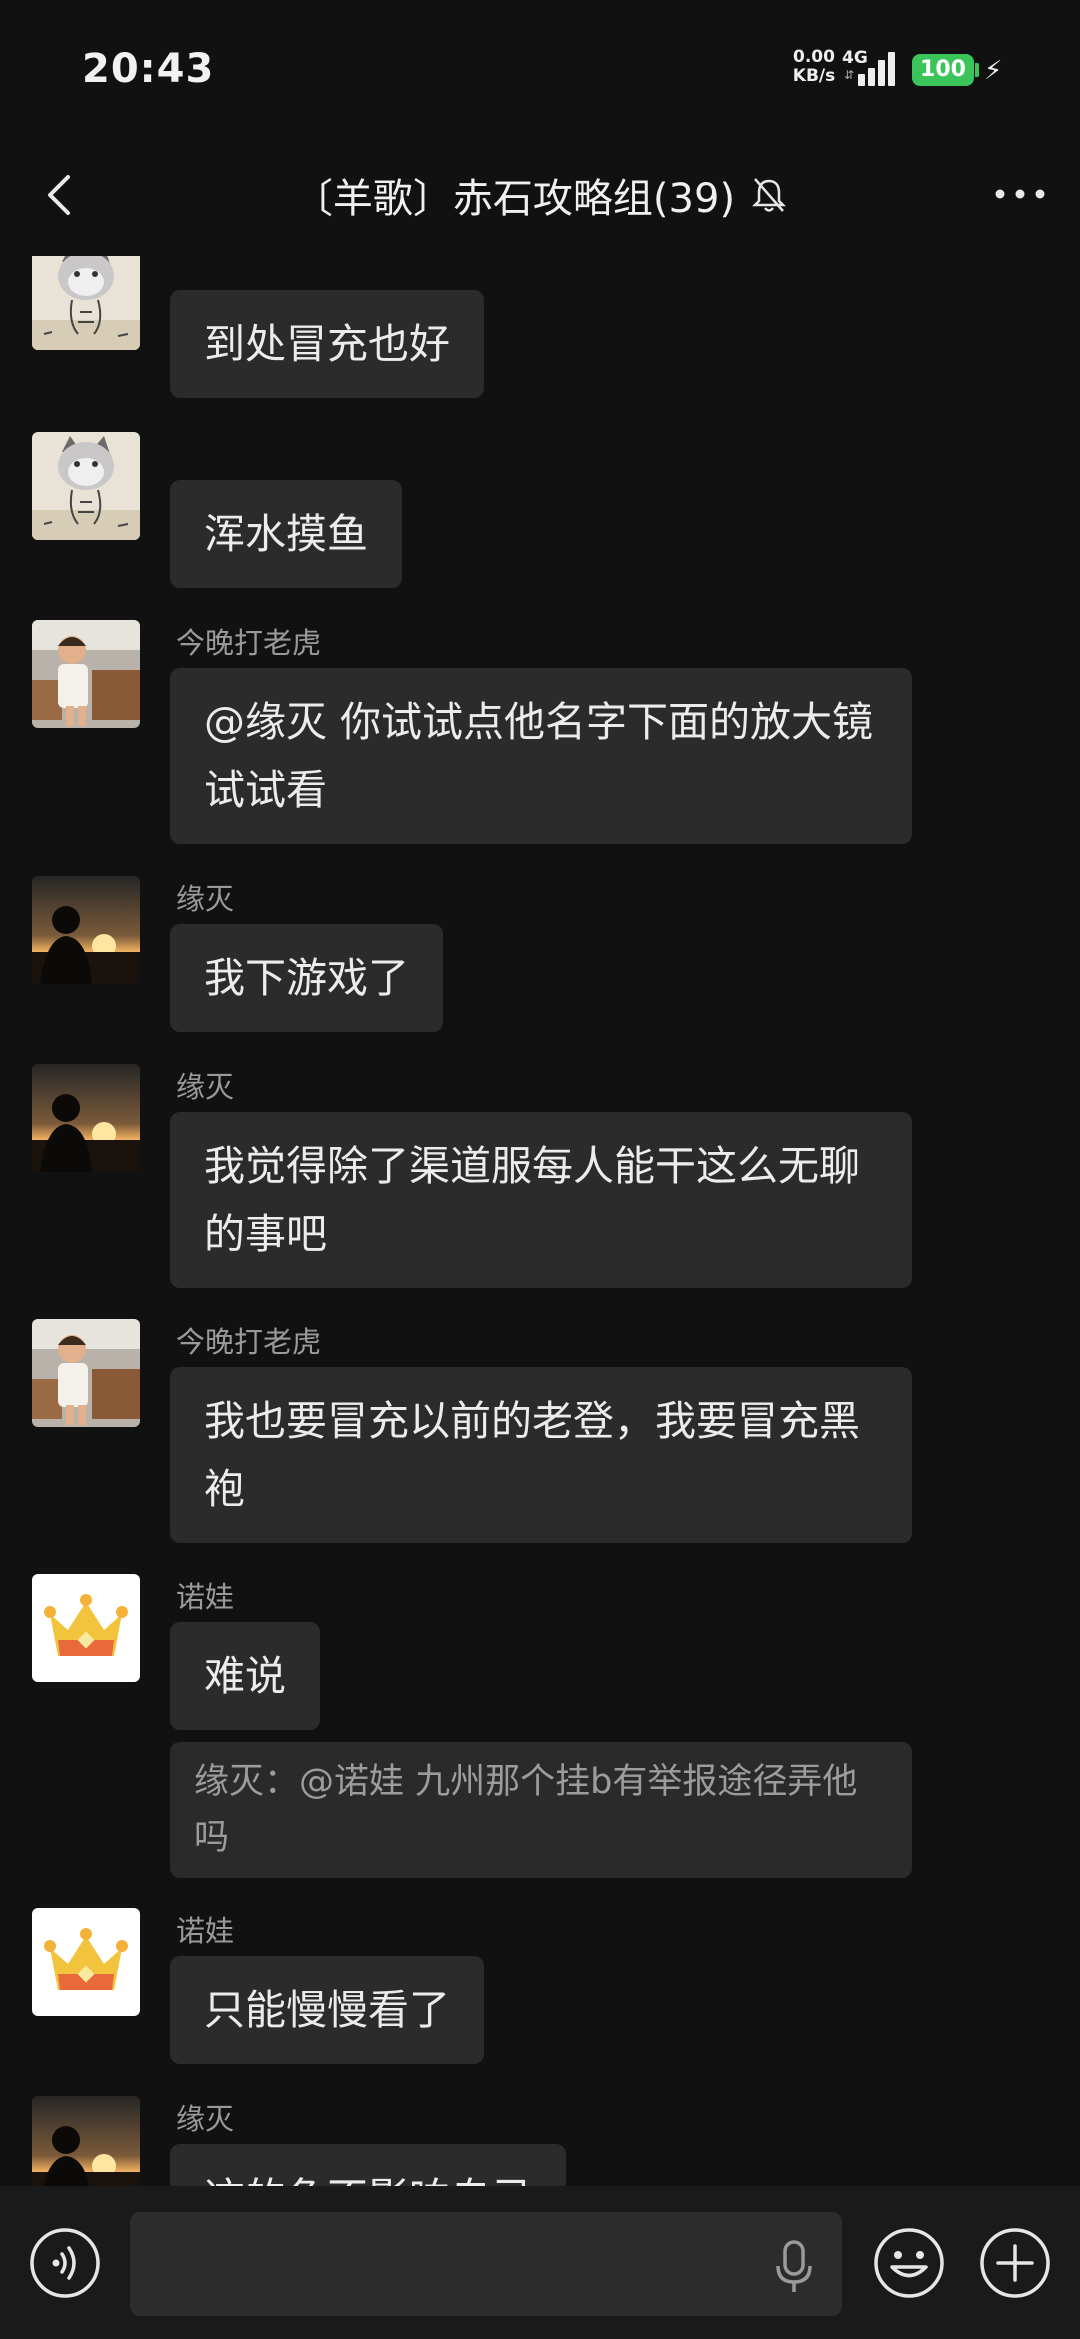 This screenshot has width=1080, height=2339. What do you see at coordinates (880, 69) in the screenshot?
I see `signal-strength-icon` at bounding box center [880, 69].